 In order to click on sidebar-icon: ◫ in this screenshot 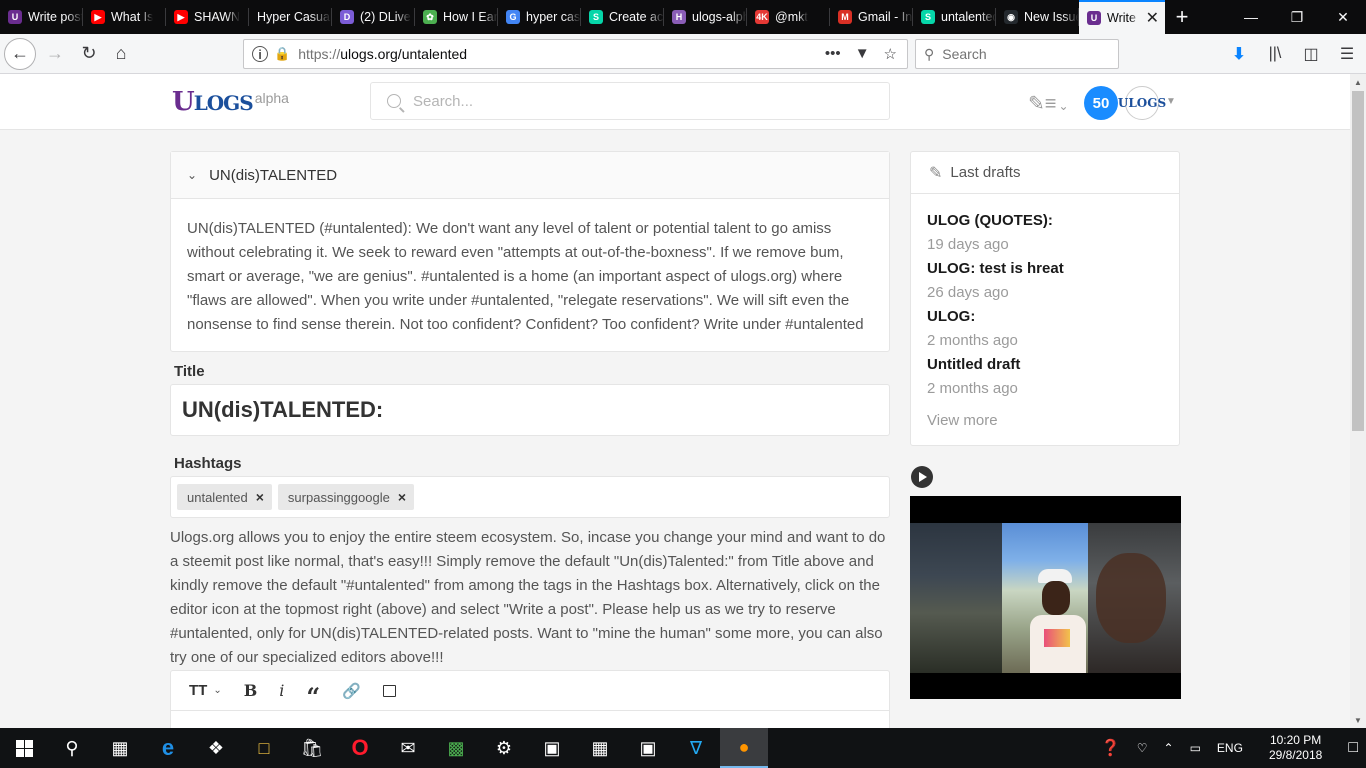, I will do `click(1311, 54)`.